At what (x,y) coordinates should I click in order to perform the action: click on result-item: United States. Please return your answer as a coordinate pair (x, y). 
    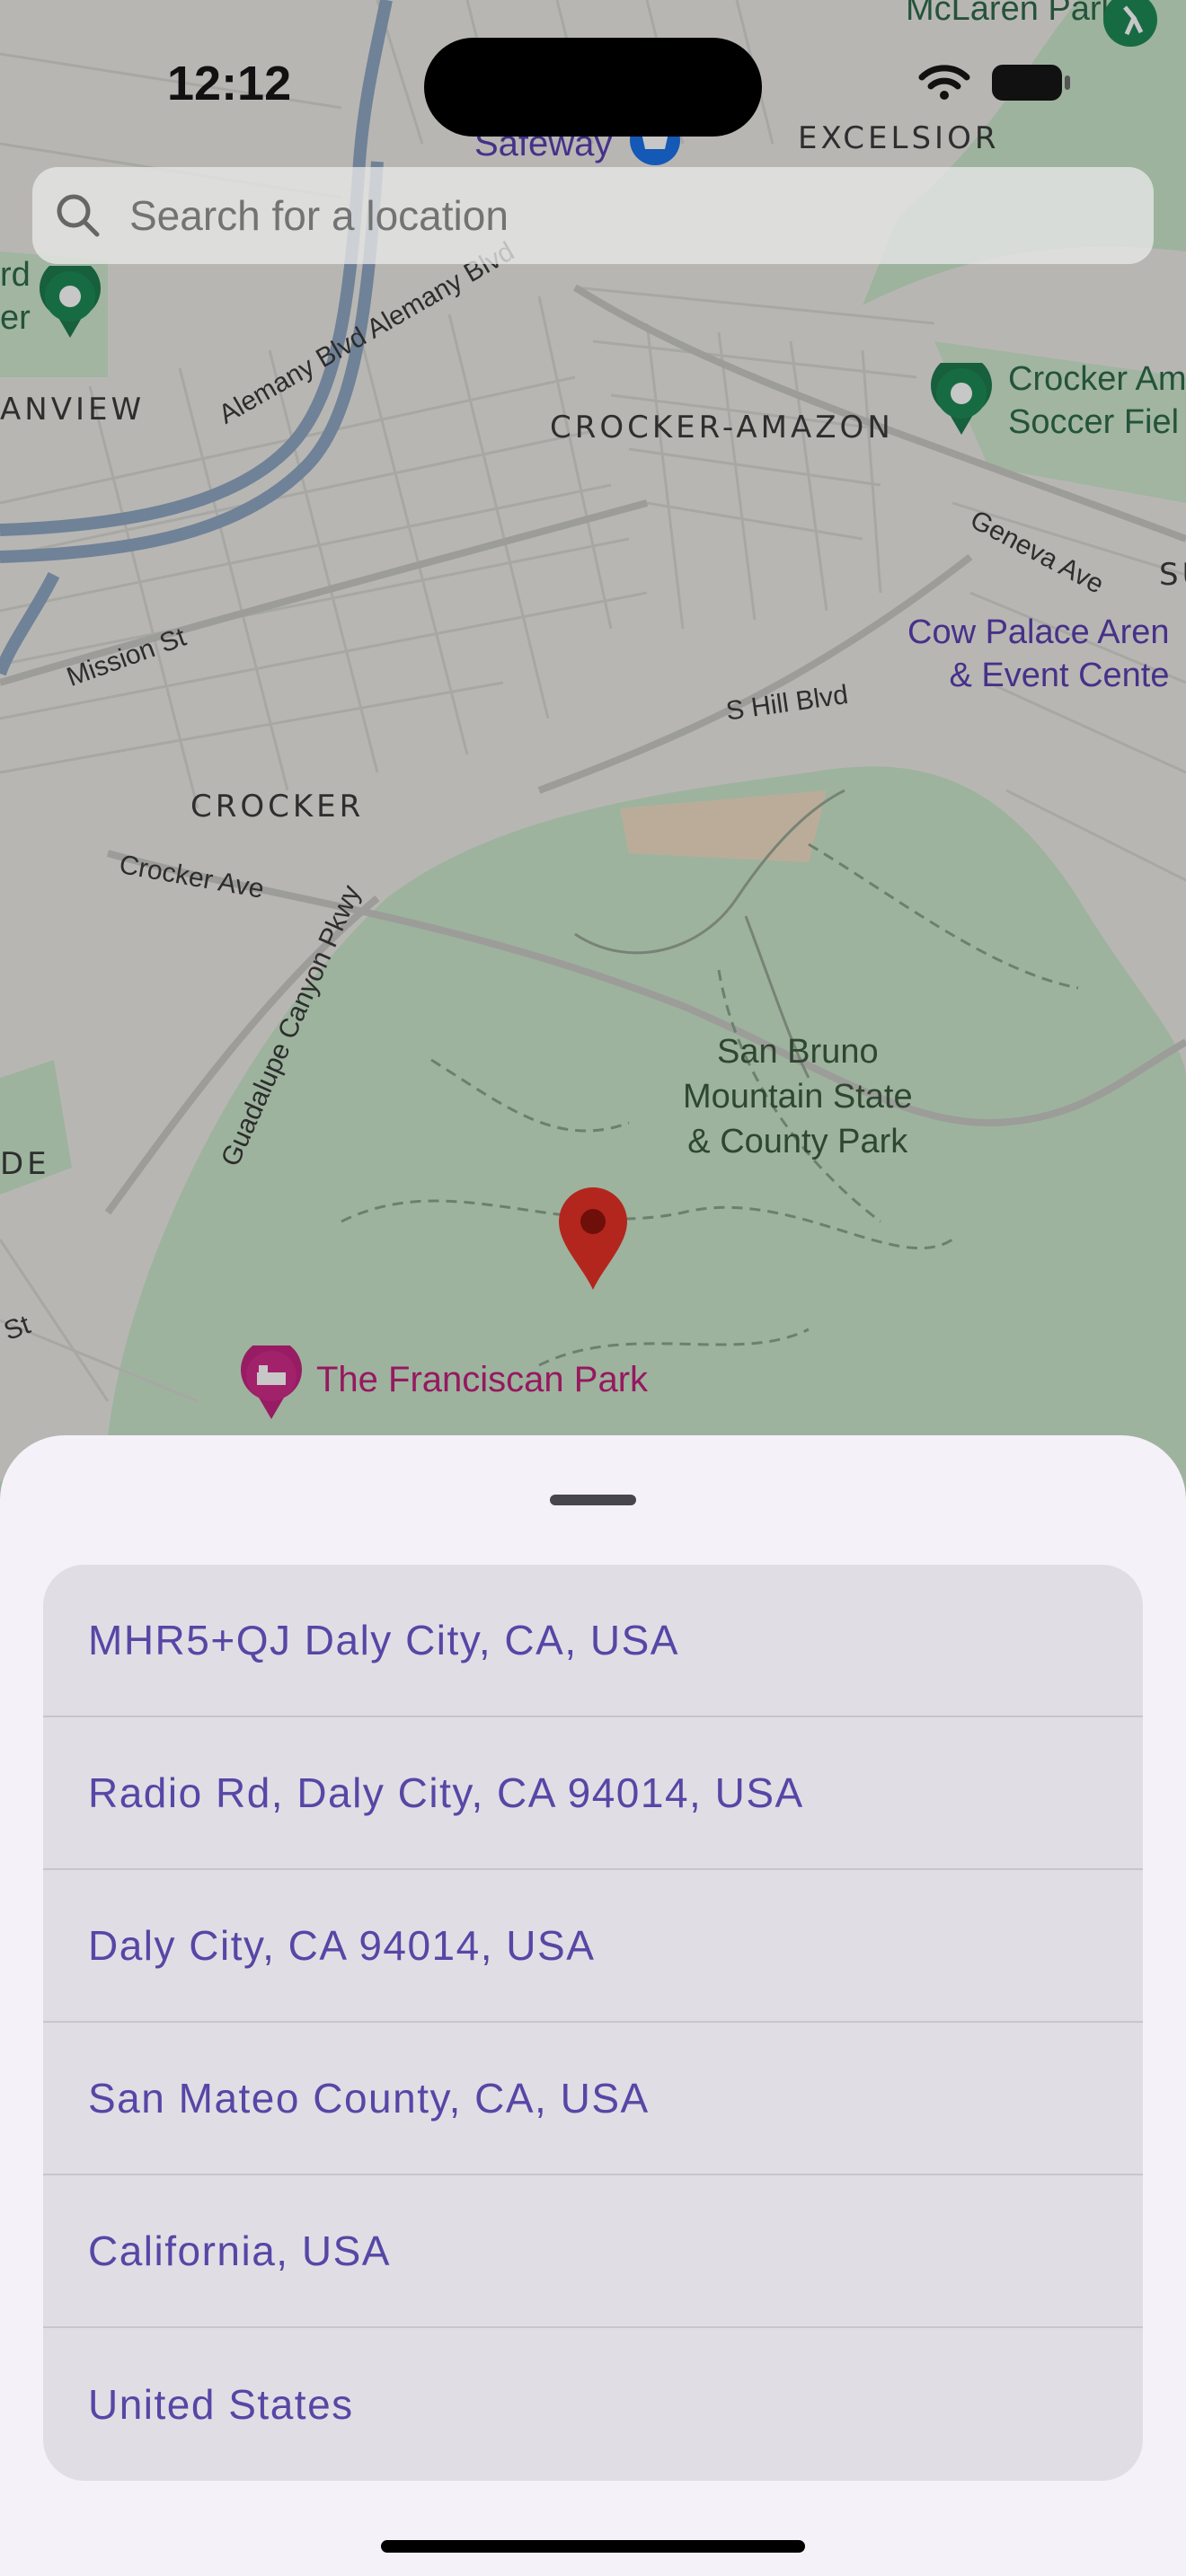
    Looking at the image, I should click on (593, 2404).